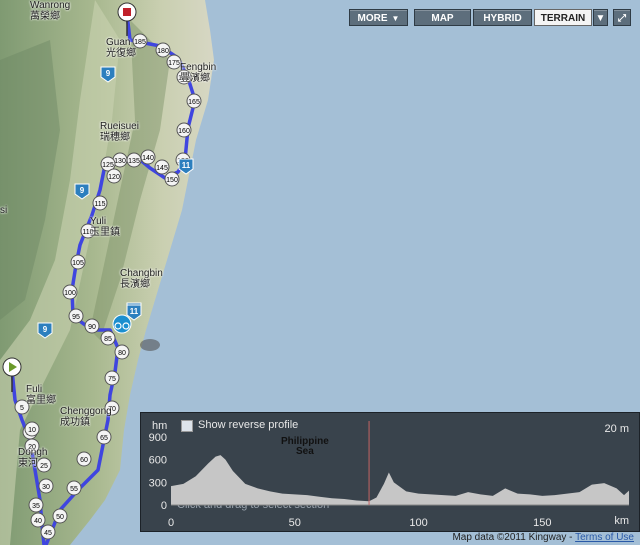 Image resolution: width=640 pixels, height=545 pixels. I want to click on route-km-label: 65, so click(104, 438).